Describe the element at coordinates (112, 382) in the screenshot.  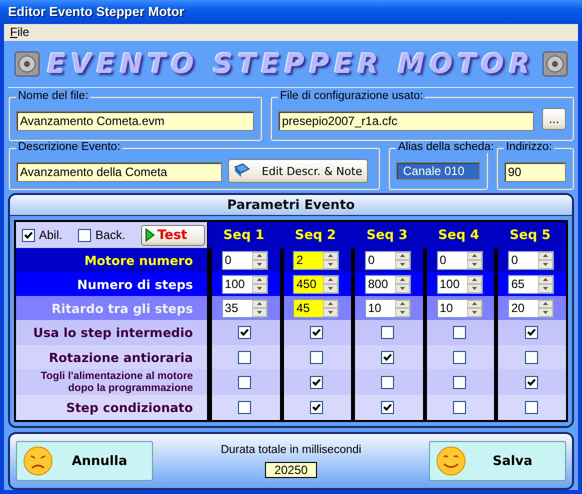
I see `row-label: Togli l'alimentazione al motore dopo la programmazione` at that location.